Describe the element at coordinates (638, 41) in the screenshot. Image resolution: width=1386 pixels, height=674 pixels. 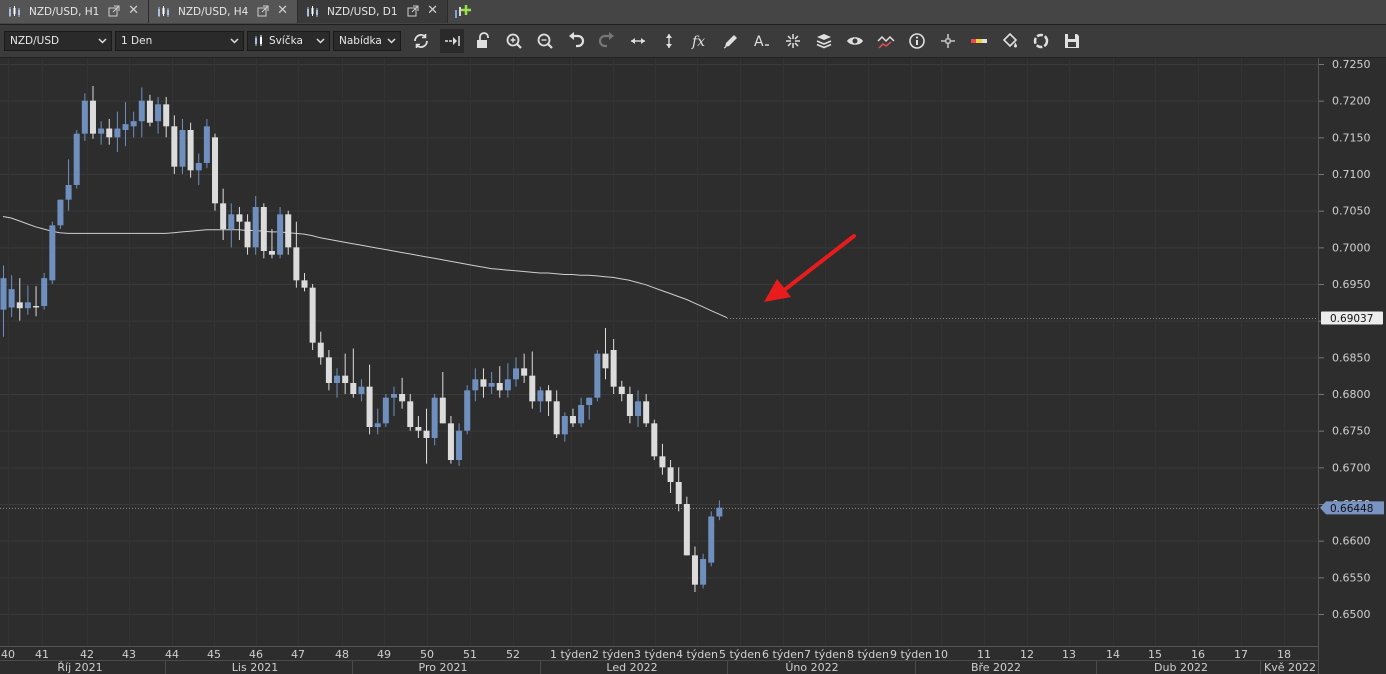
I see `horizontal-resize-button` at that location.